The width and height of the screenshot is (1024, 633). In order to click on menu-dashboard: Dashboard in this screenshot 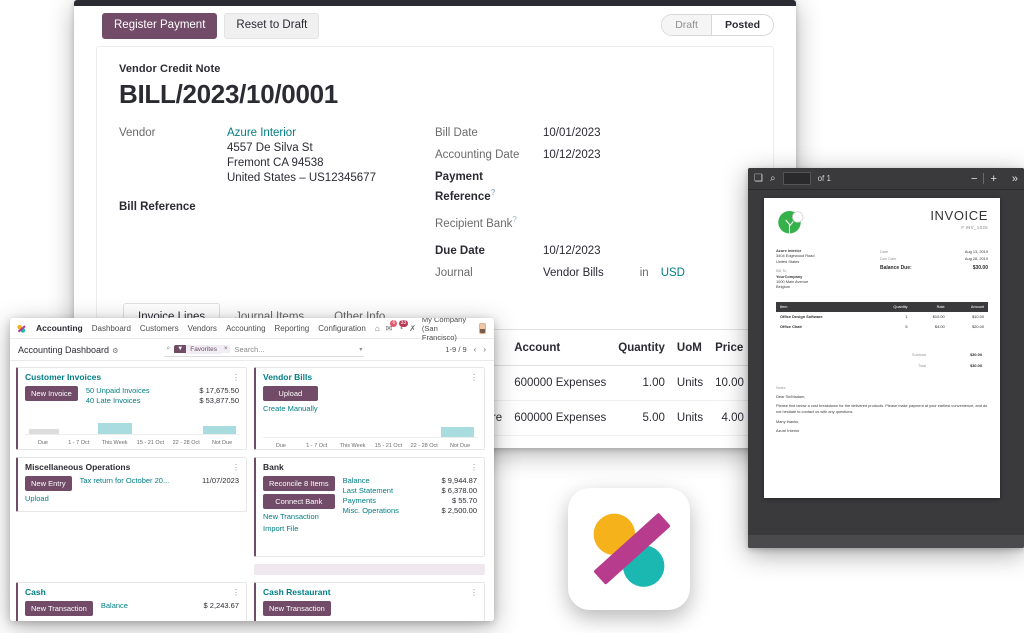, I will do `click(111, 328)`.